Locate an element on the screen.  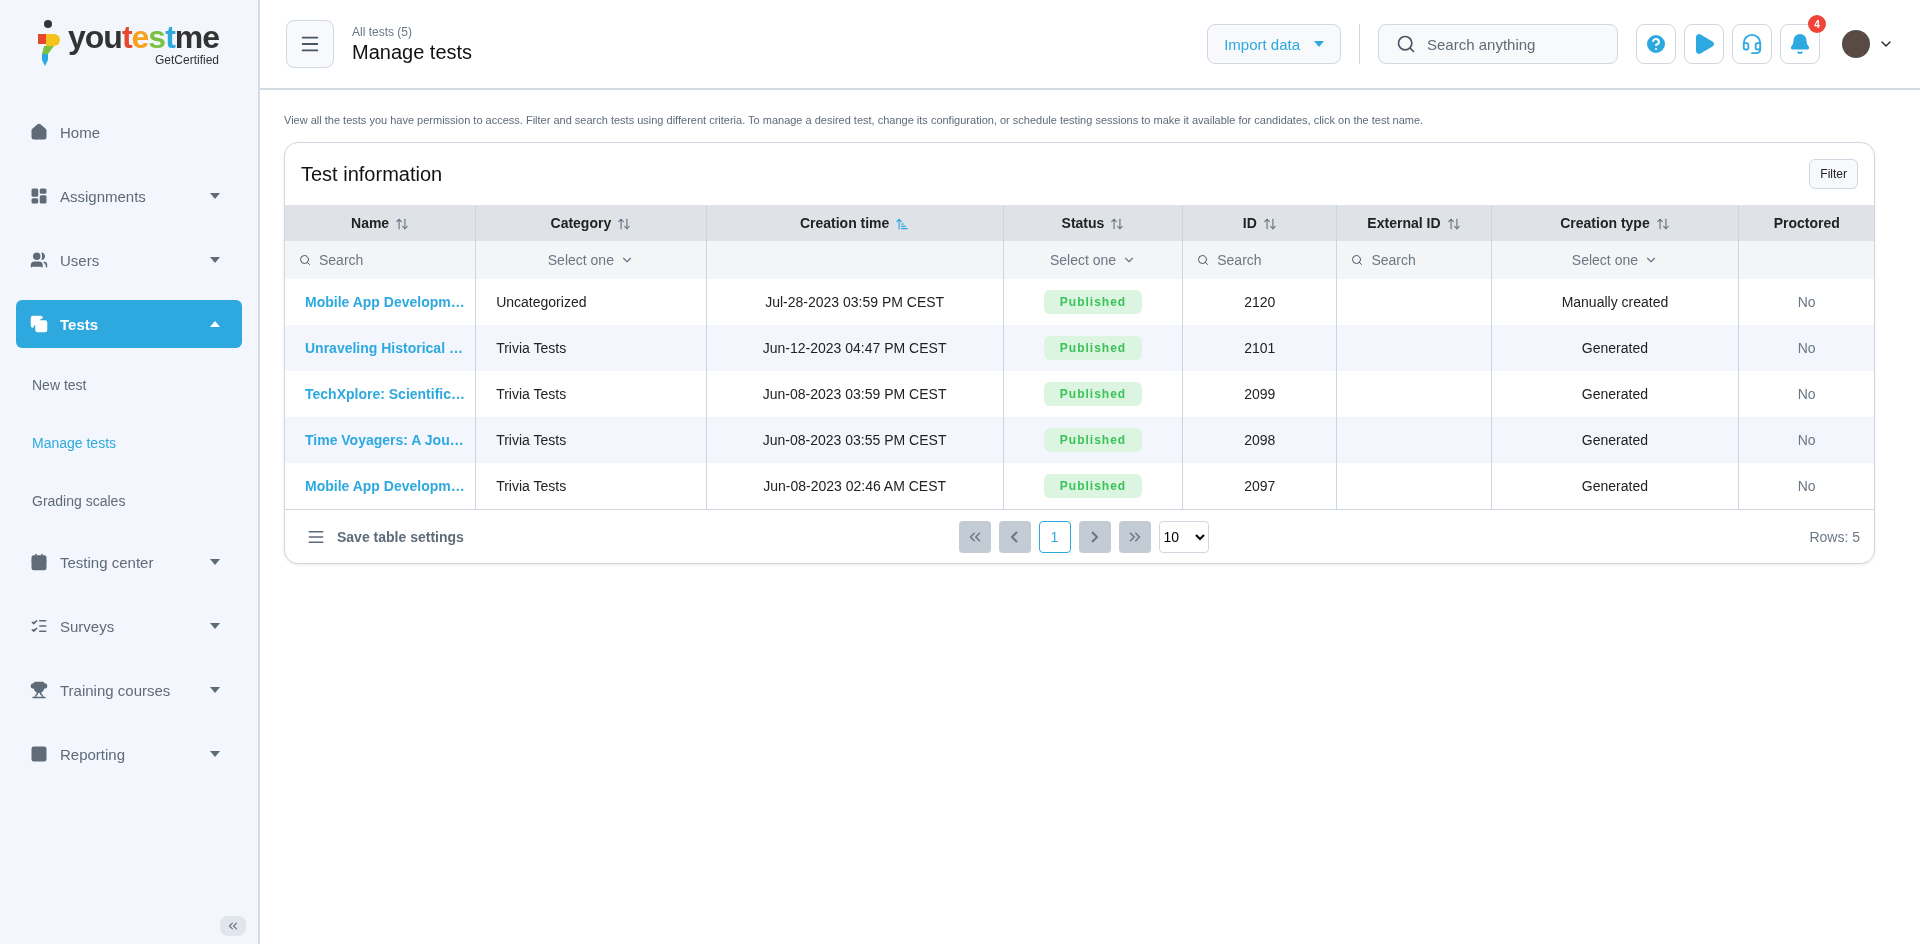
table-cell: Trivia Tests is located at coordinates (591, 486).